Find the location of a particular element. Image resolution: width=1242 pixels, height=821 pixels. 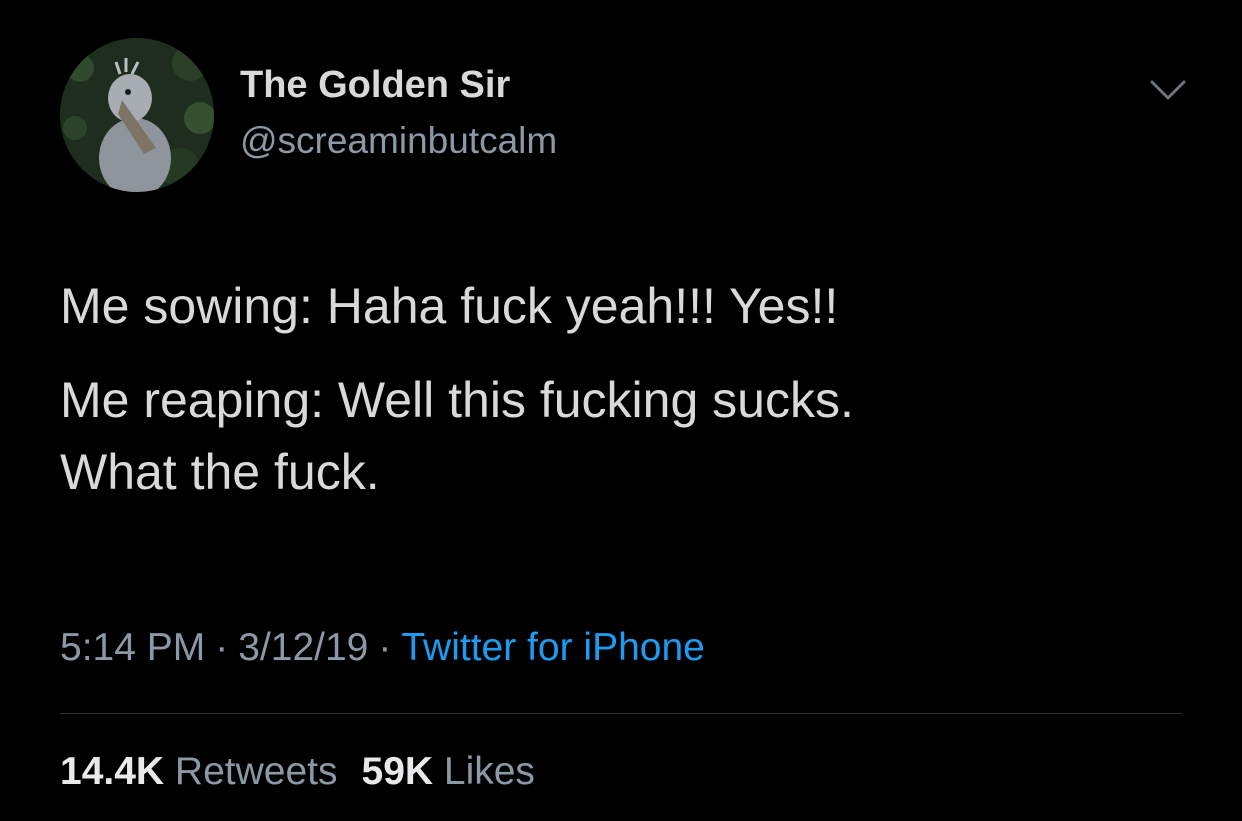

tweet-line: Me reaping: Well this fucking sucks. is located at coordinates (457, 400).